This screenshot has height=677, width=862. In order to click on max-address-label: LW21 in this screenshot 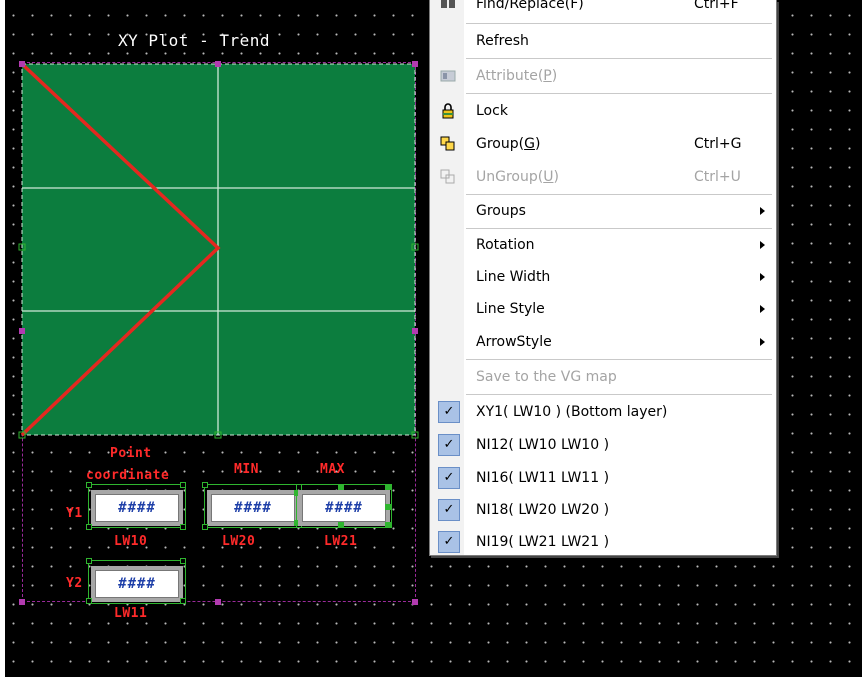, I will do `click(341, 541)`.